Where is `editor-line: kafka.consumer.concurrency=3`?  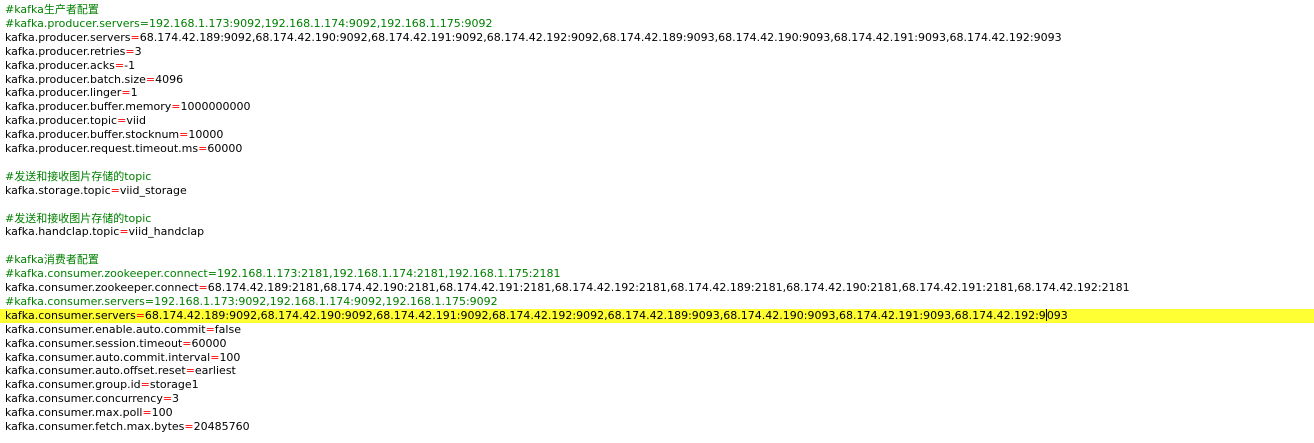
editor-line: kafka.consumer.concurrency=3 is located at coordinates (657, 399).